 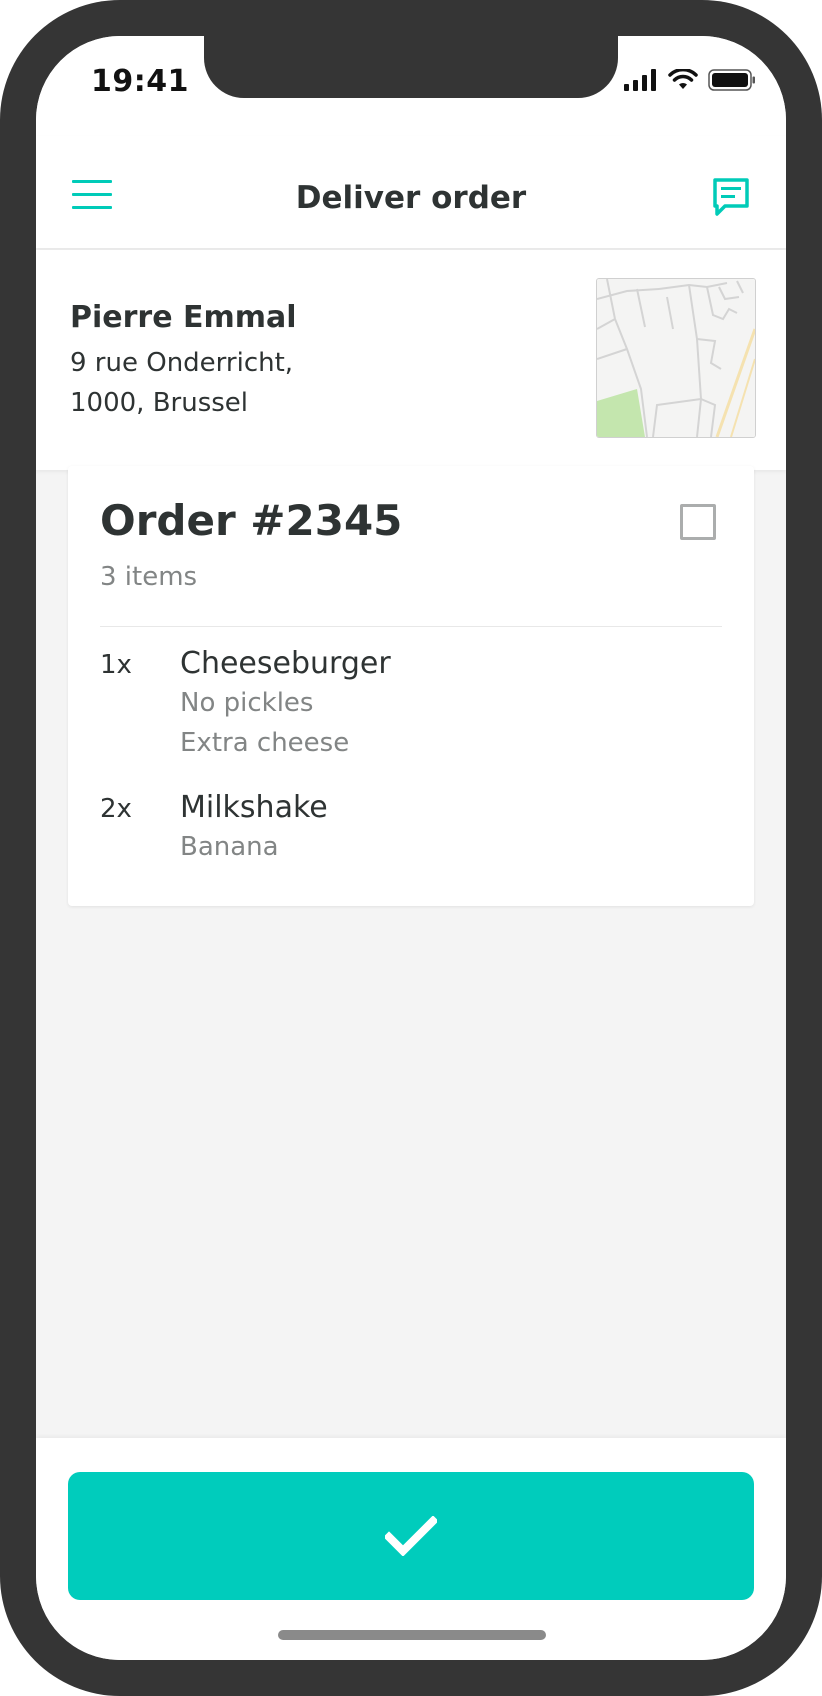 What do you see at coordinates (254, 807) in the screenshot?
I see `item-name: Milkshake` at bounding box center [254, 807].